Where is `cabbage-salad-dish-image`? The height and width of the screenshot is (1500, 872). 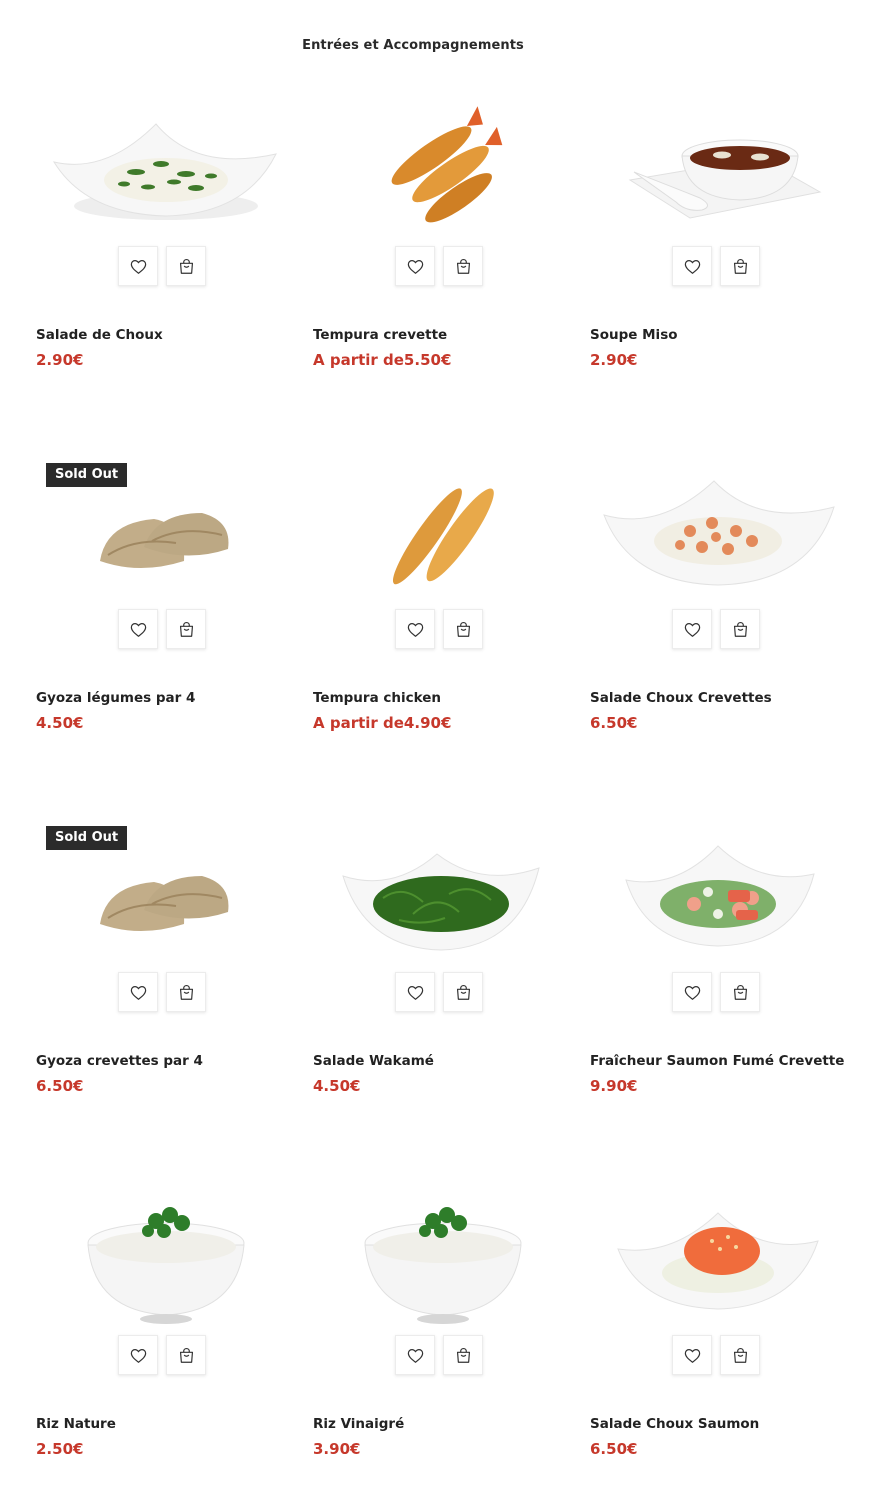
cabbage-salad-dish-image is located at coordinates (164, 171).